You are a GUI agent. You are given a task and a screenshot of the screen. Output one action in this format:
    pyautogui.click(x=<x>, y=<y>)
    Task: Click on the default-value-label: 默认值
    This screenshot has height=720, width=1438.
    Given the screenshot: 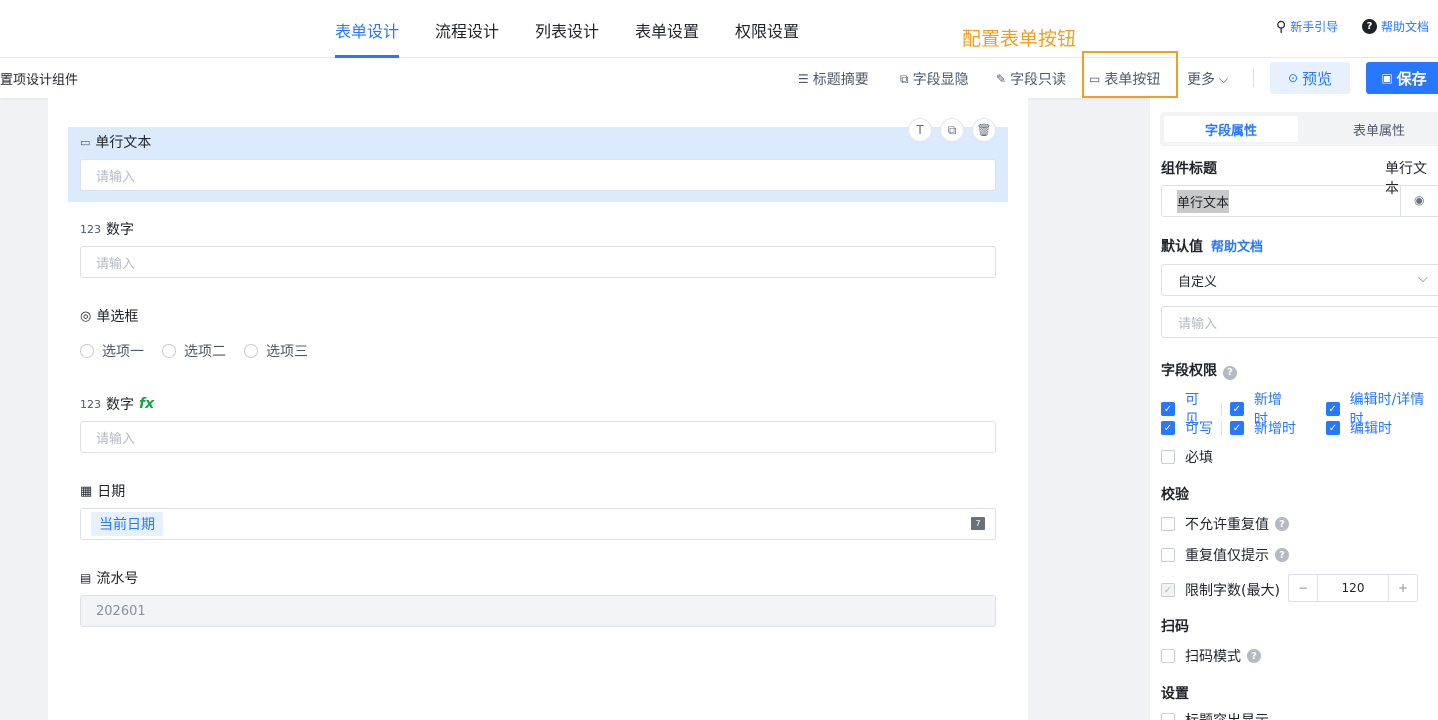 What is the action you would take?
    pyautogui.click(x=1182, y=247)
    